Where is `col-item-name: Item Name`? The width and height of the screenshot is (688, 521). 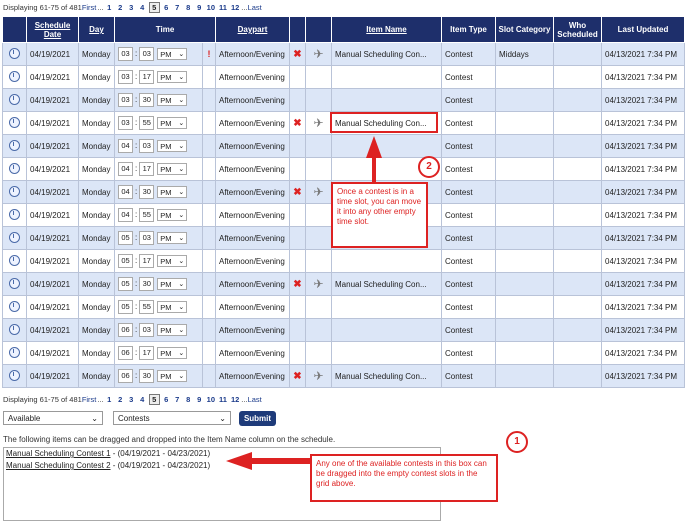
col-item-name: Item Name is located at coordinates (386, 29).